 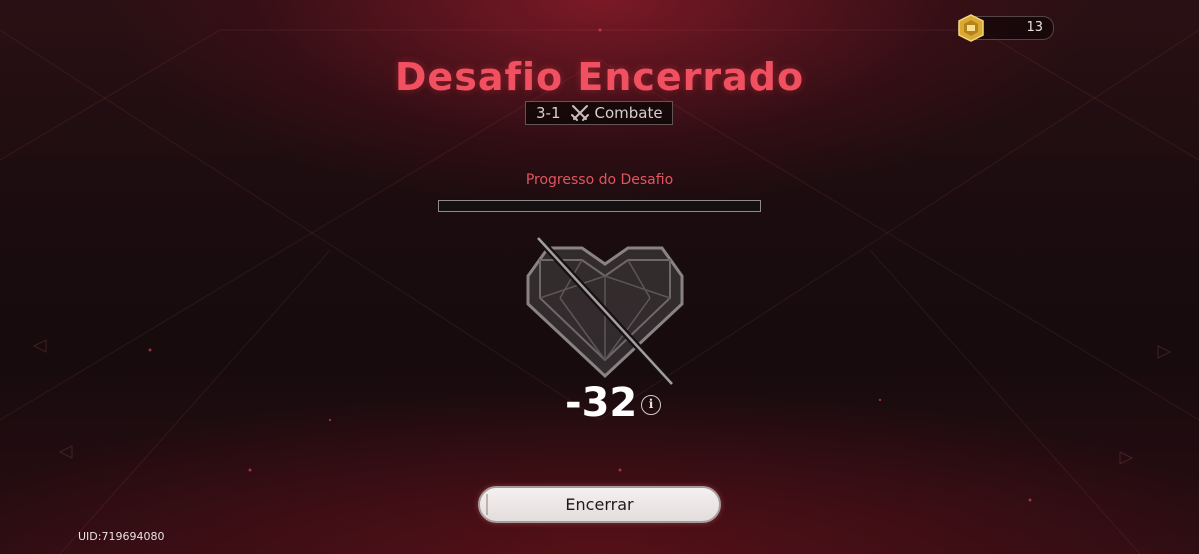 What do you see at coordinates (579, 113) in the screenshot?
I see `crossed-swords-icon` at bounding box center [579, 113].